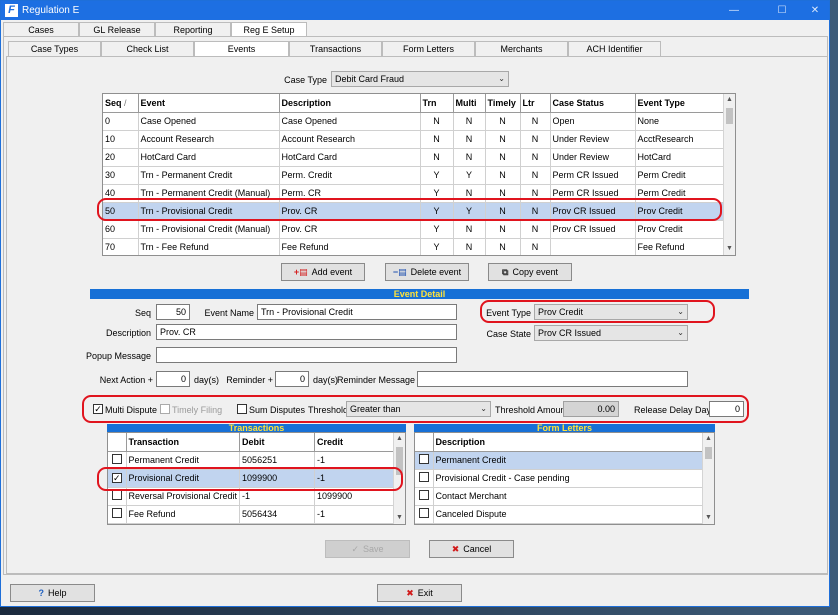 This screenshot has height=615, width=838. Describe the element at coordinates (41, 29) in the screenshot. I see `tab-cases: Cases` at that location.